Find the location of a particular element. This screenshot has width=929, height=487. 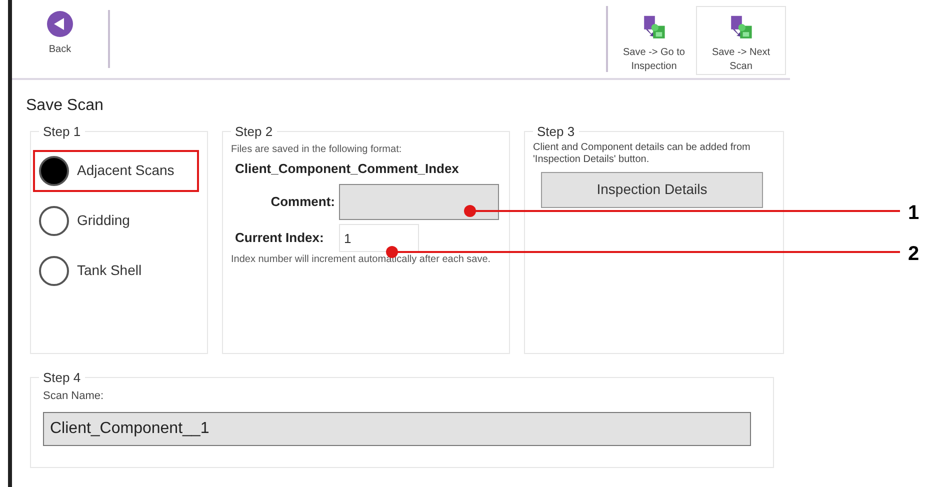

index-label: Current Index: is located at coordinates (279, 238).